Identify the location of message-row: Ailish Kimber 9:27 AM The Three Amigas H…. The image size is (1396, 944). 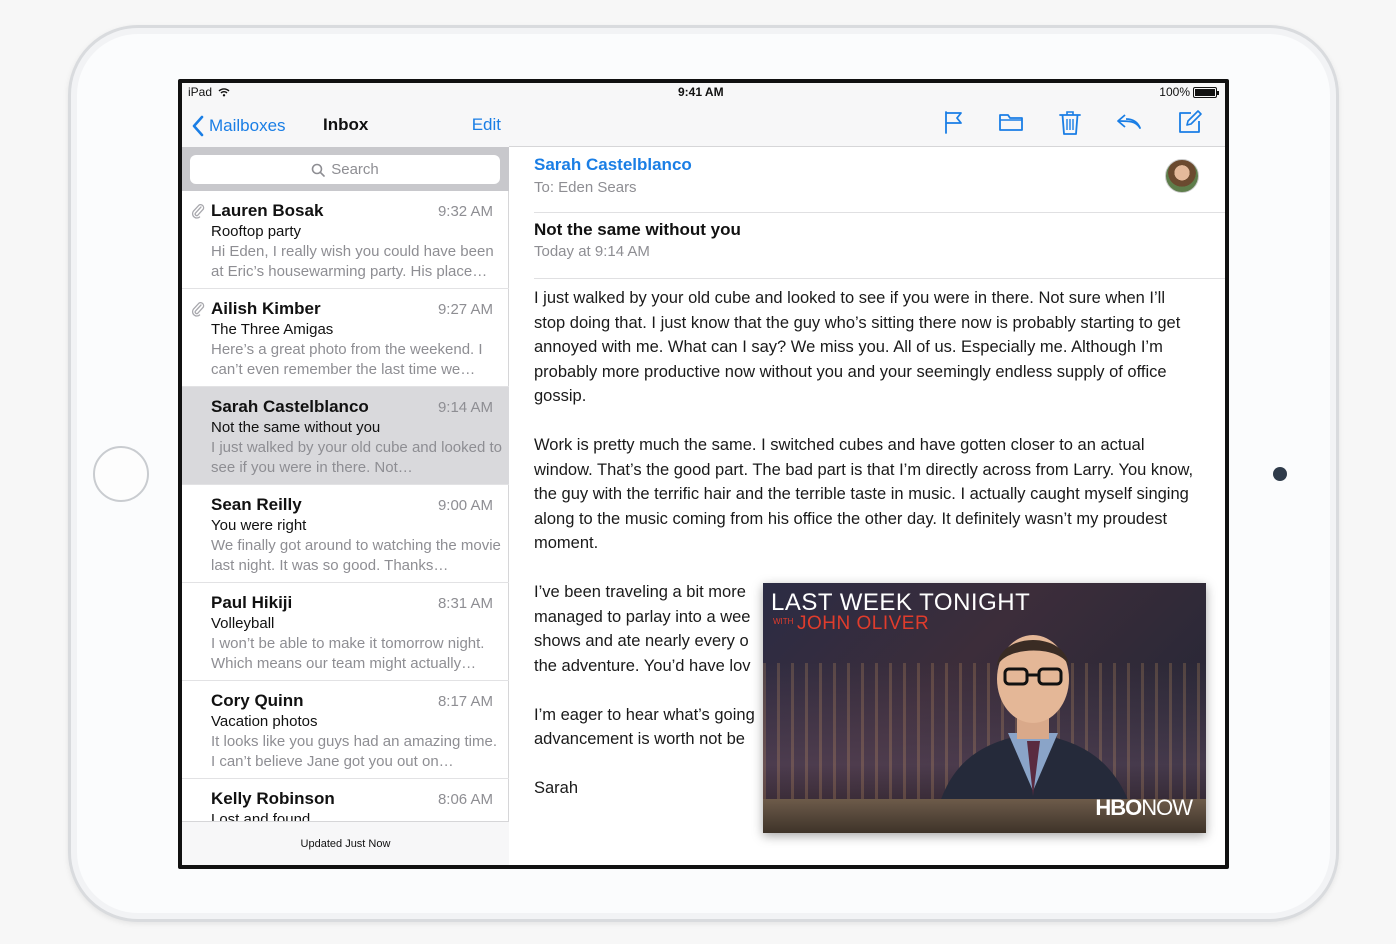
(345, 338).